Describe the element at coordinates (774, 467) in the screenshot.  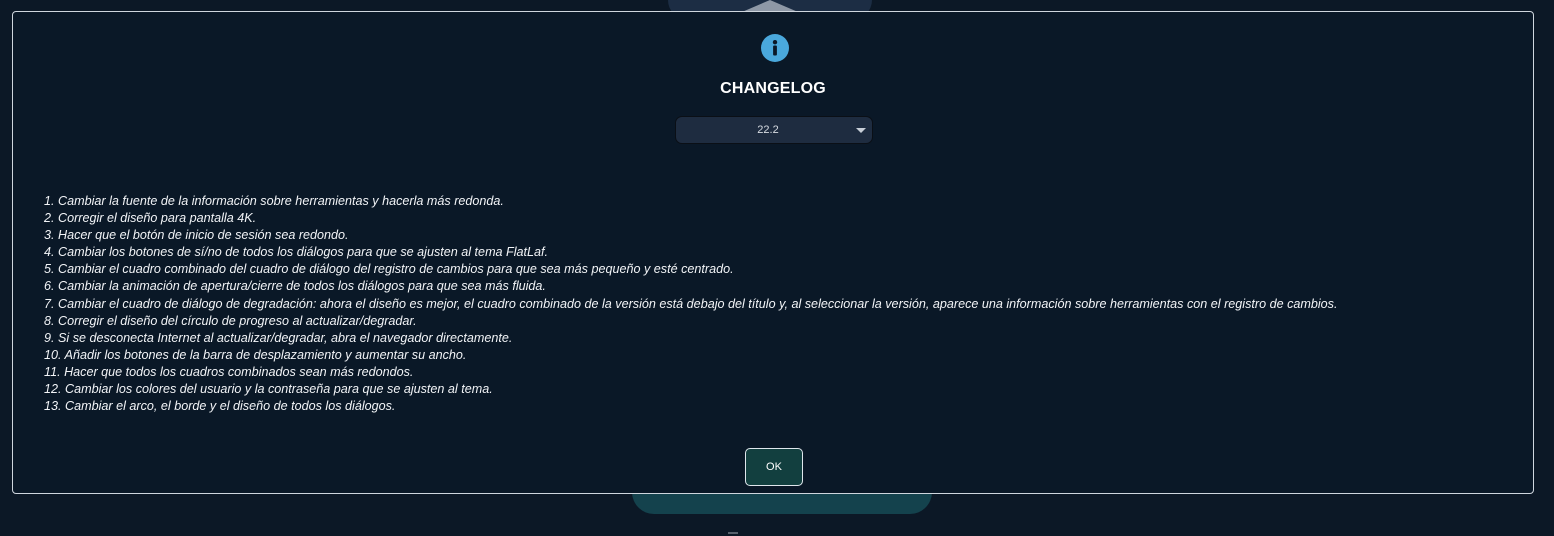
I see `ok-button: OK` at that location.